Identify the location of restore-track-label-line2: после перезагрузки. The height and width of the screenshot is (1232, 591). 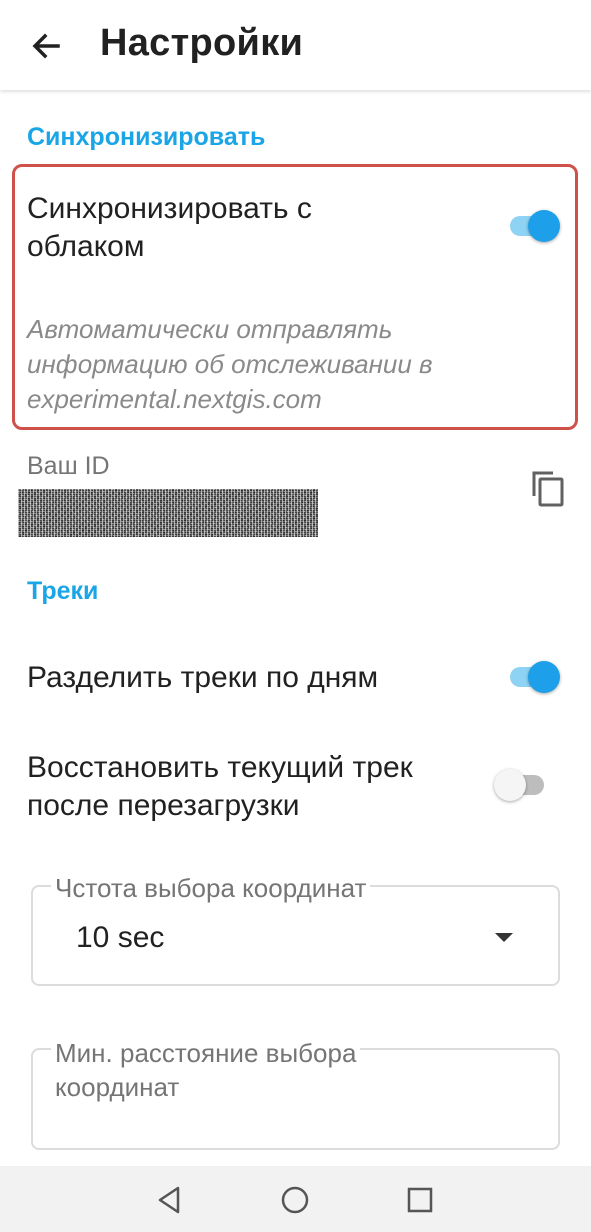
(163, 805).